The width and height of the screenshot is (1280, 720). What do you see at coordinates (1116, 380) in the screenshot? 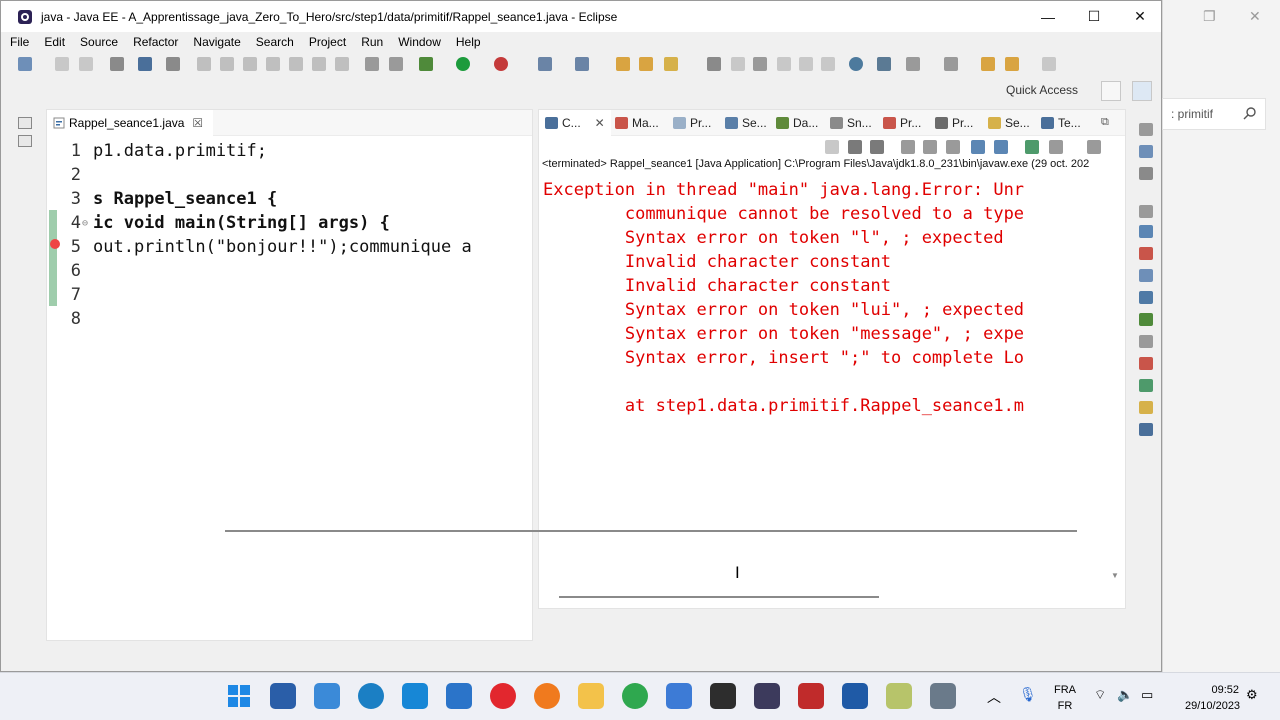
I see `console-vertical-scrollbar: ▼` at bounding box center [1116, 380].